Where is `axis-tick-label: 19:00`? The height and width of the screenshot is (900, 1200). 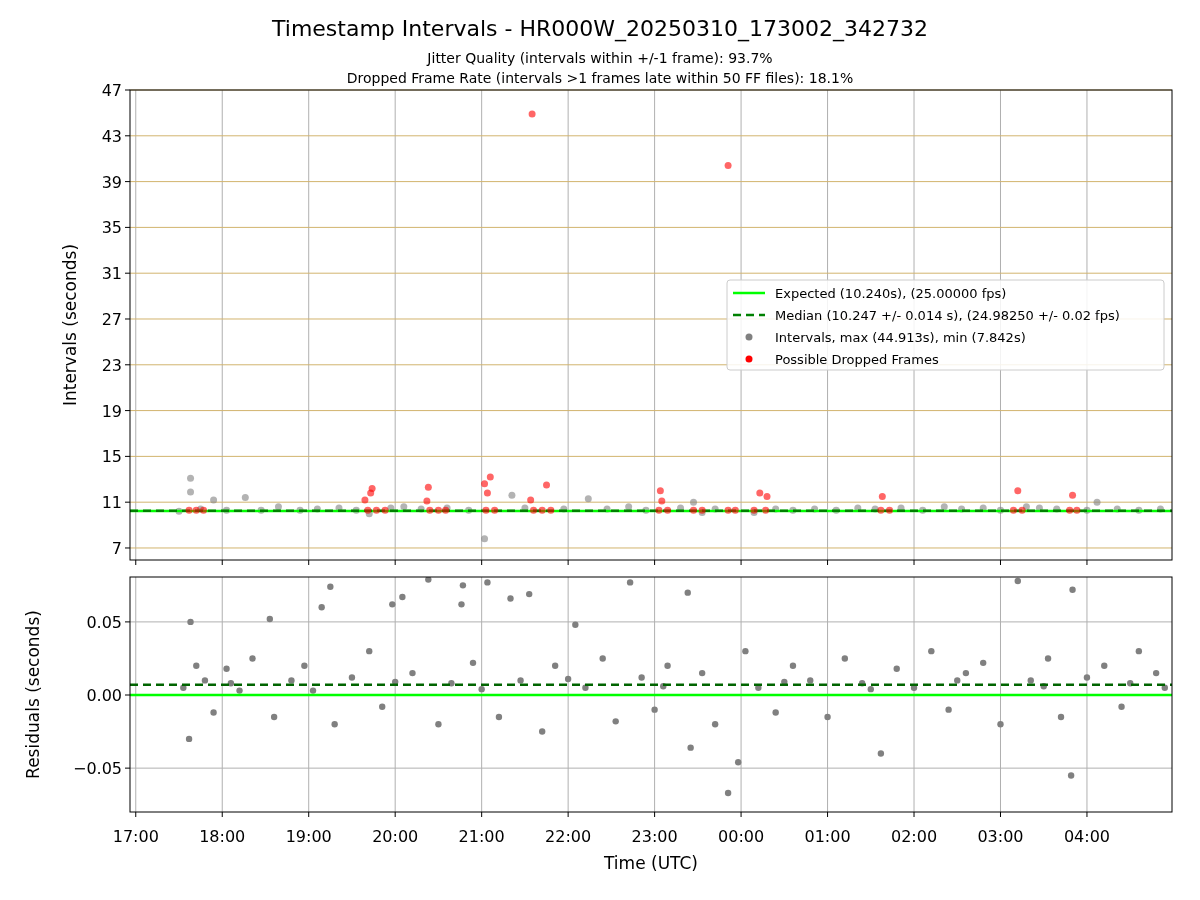
axis-tick-label: 19:00 is located at coordinates (308, 836).